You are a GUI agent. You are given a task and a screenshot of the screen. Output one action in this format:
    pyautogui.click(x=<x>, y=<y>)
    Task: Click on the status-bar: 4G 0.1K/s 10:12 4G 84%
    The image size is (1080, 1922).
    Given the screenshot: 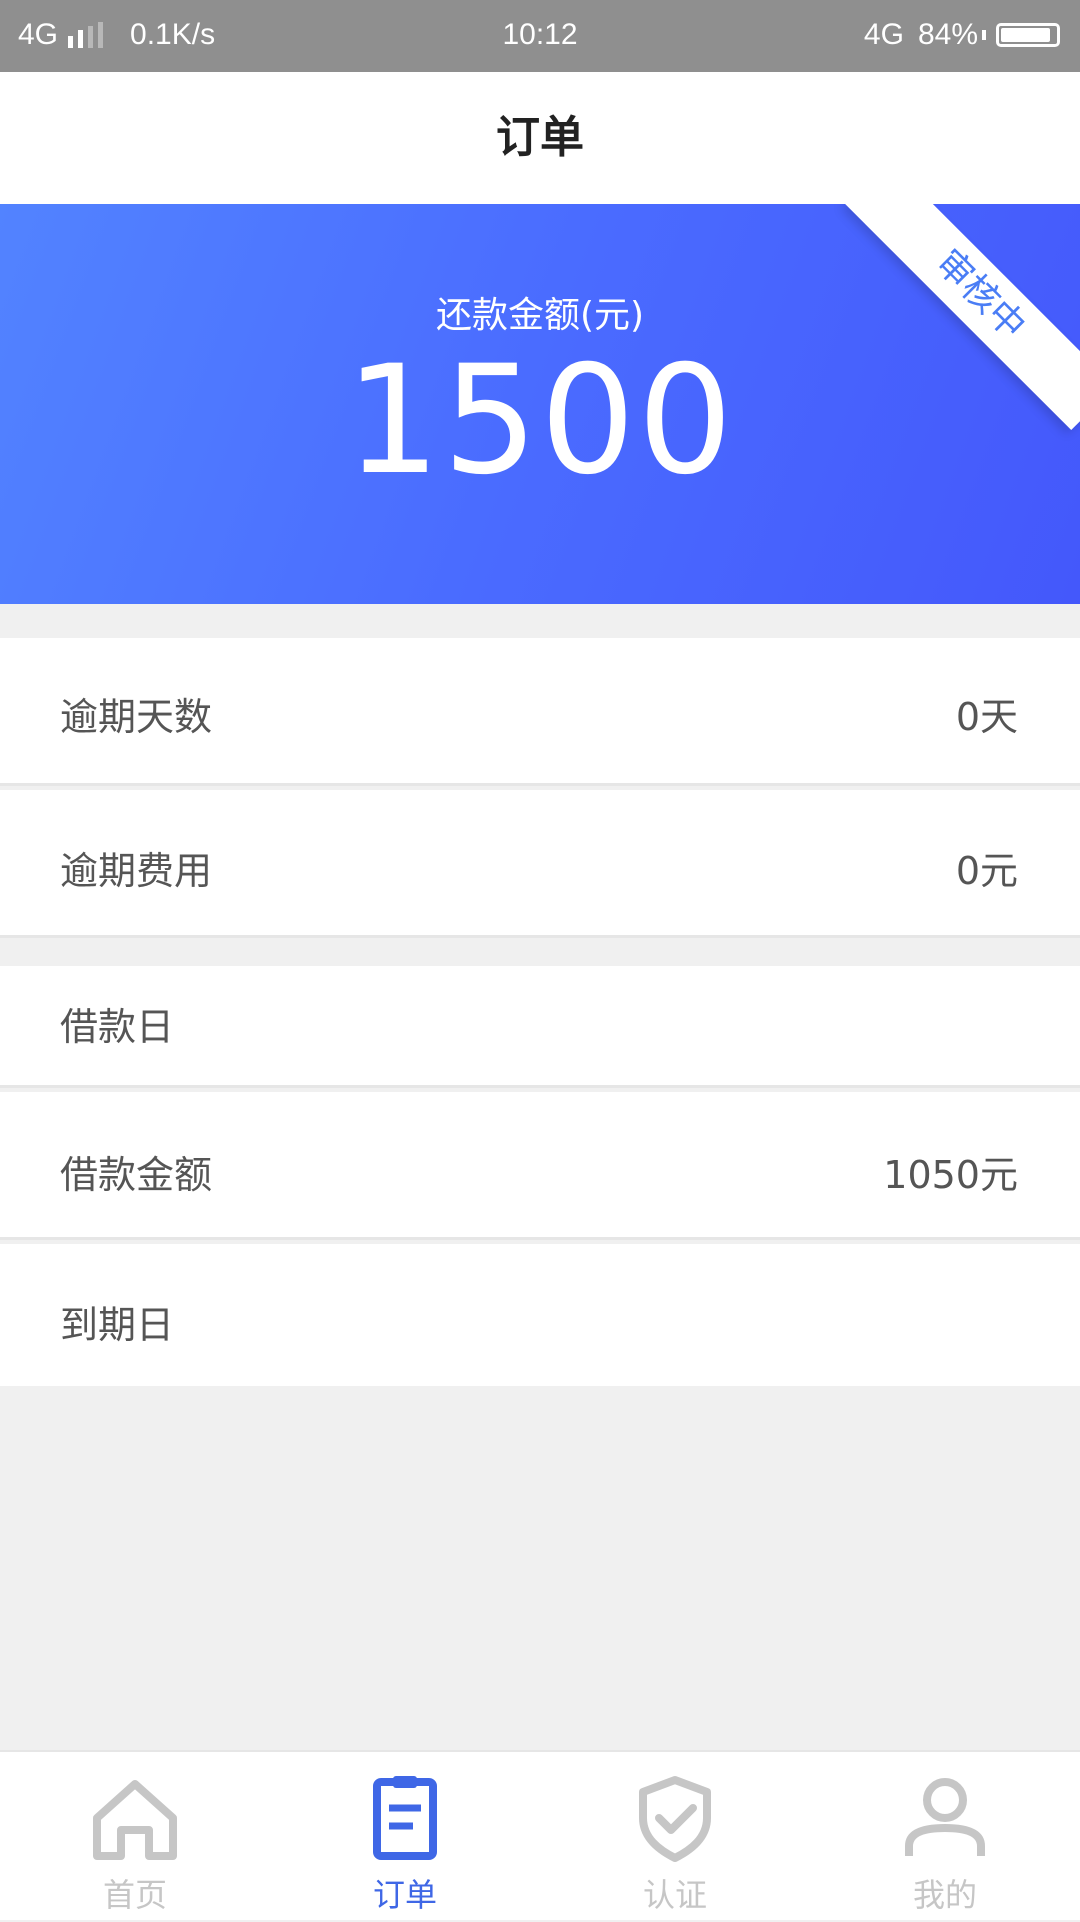 What is the action you would take?
    pyautogui.click(x=540, y=36)
    